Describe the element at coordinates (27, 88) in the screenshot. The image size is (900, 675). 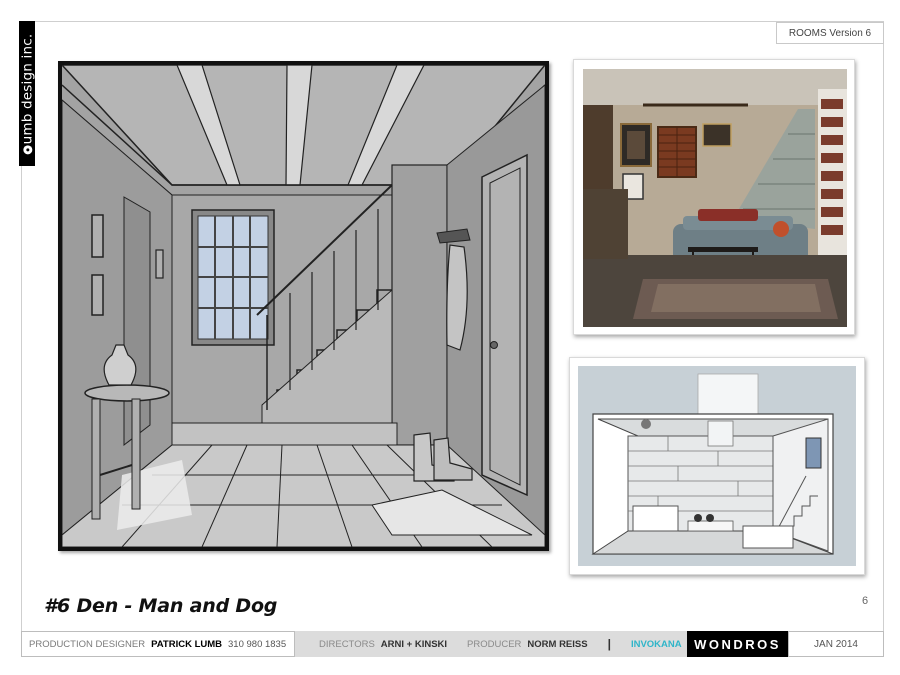
I see `logo-text: umb design inc.` at that location.